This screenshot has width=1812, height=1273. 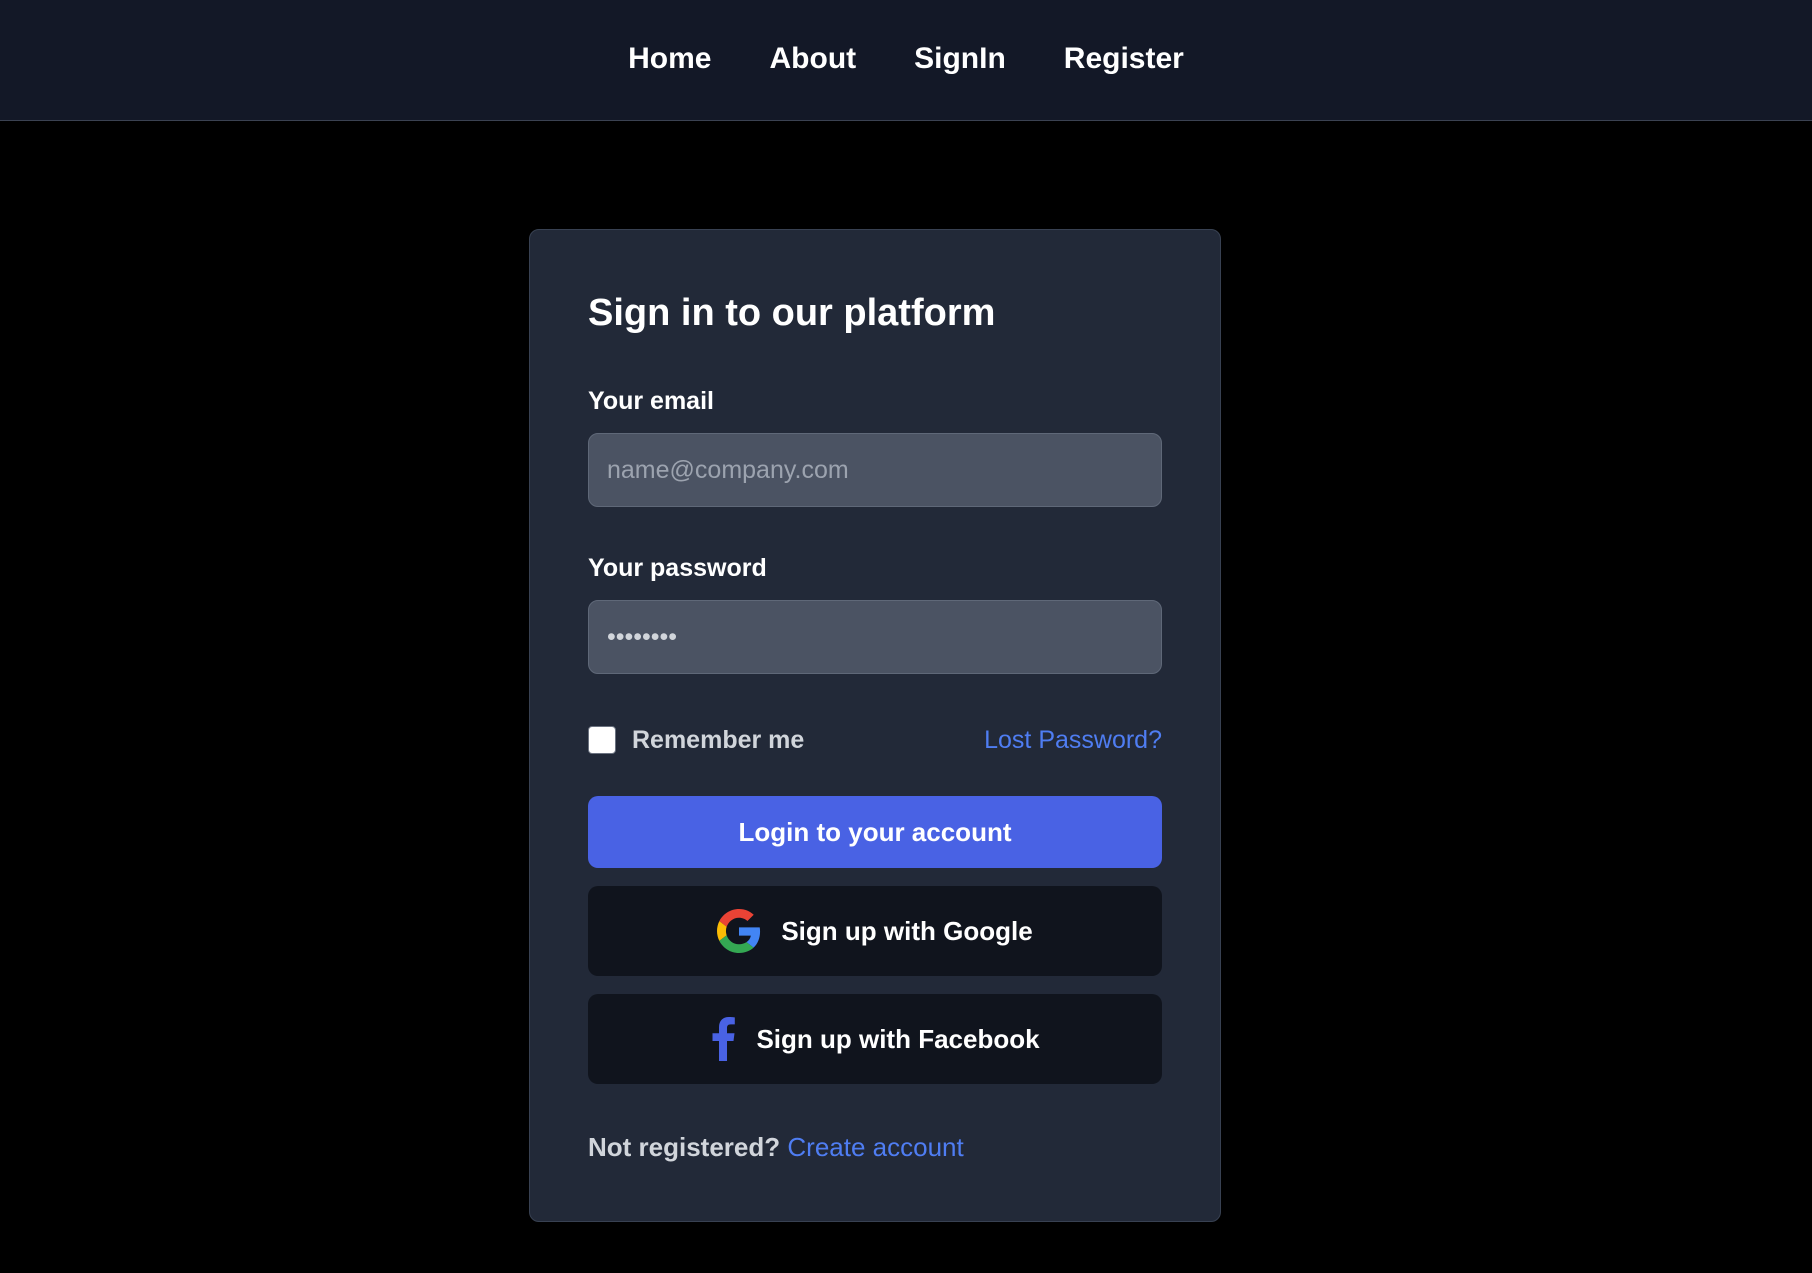 I want to click on nav-about-link: About, so click(x=813, y=59).